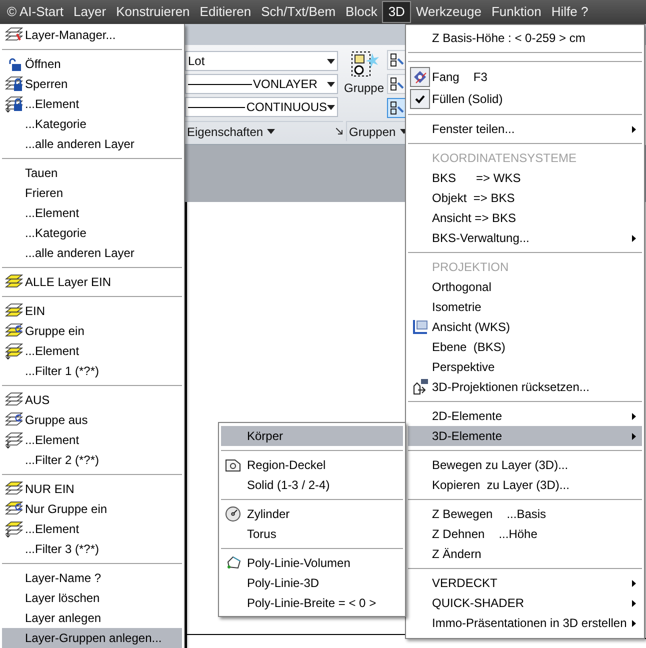 This screenshot has width=646, height=648. Describe the element at coordinates (361, 12) in the screenshot. I see `menu-bar-item: Block` at that location.